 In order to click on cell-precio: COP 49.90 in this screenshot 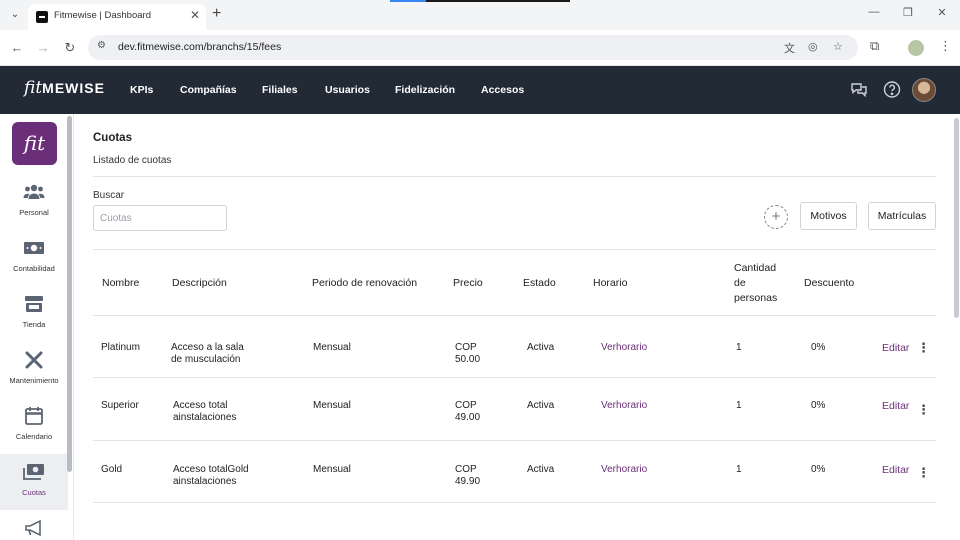, I will do `click(468, 475)`.